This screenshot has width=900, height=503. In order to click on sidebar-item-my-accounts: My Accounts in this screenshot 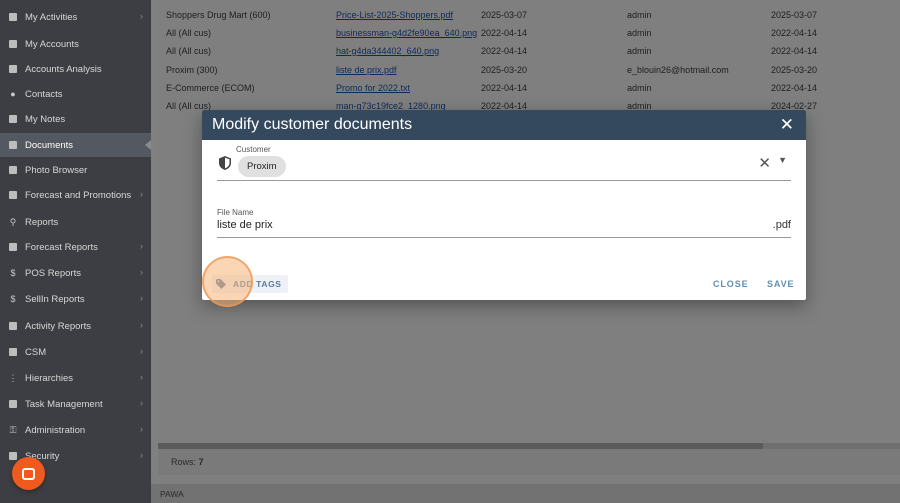, I will do `click(75, 44)`.